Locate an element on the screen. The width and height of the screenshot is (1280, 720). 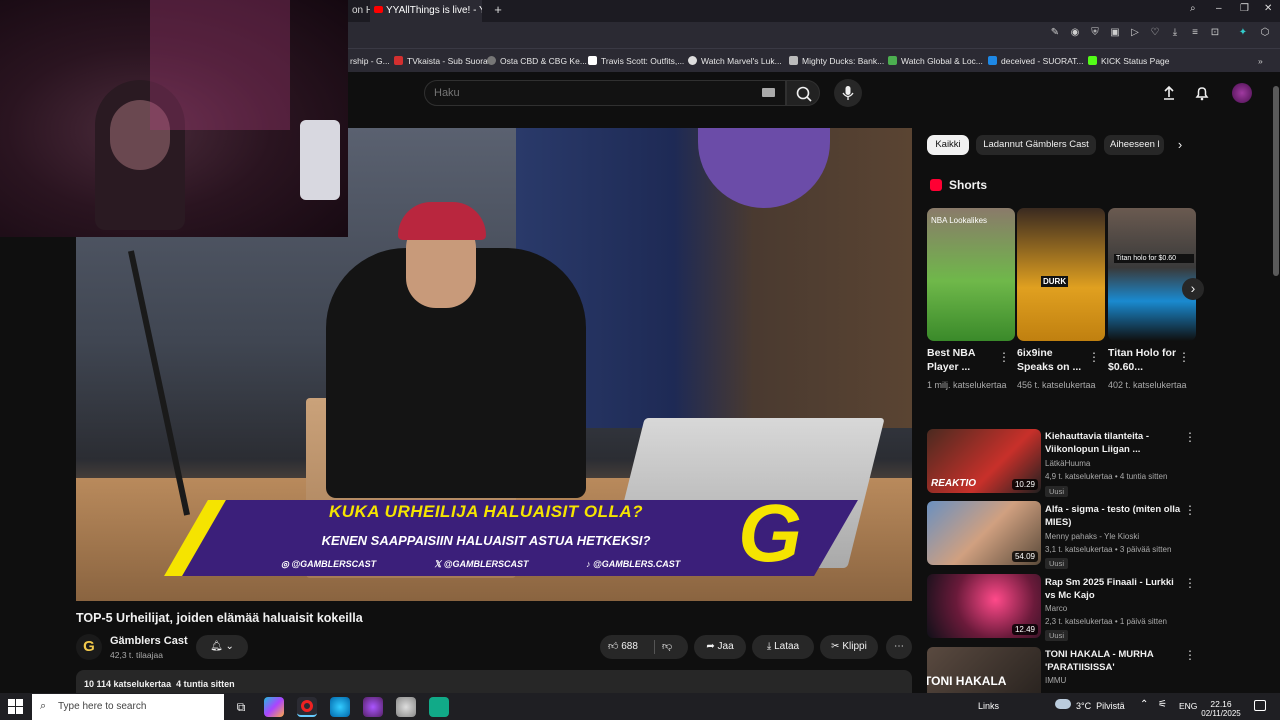
taskbar-search: ⌕ Type here to search is located at coordinates (128, 707).